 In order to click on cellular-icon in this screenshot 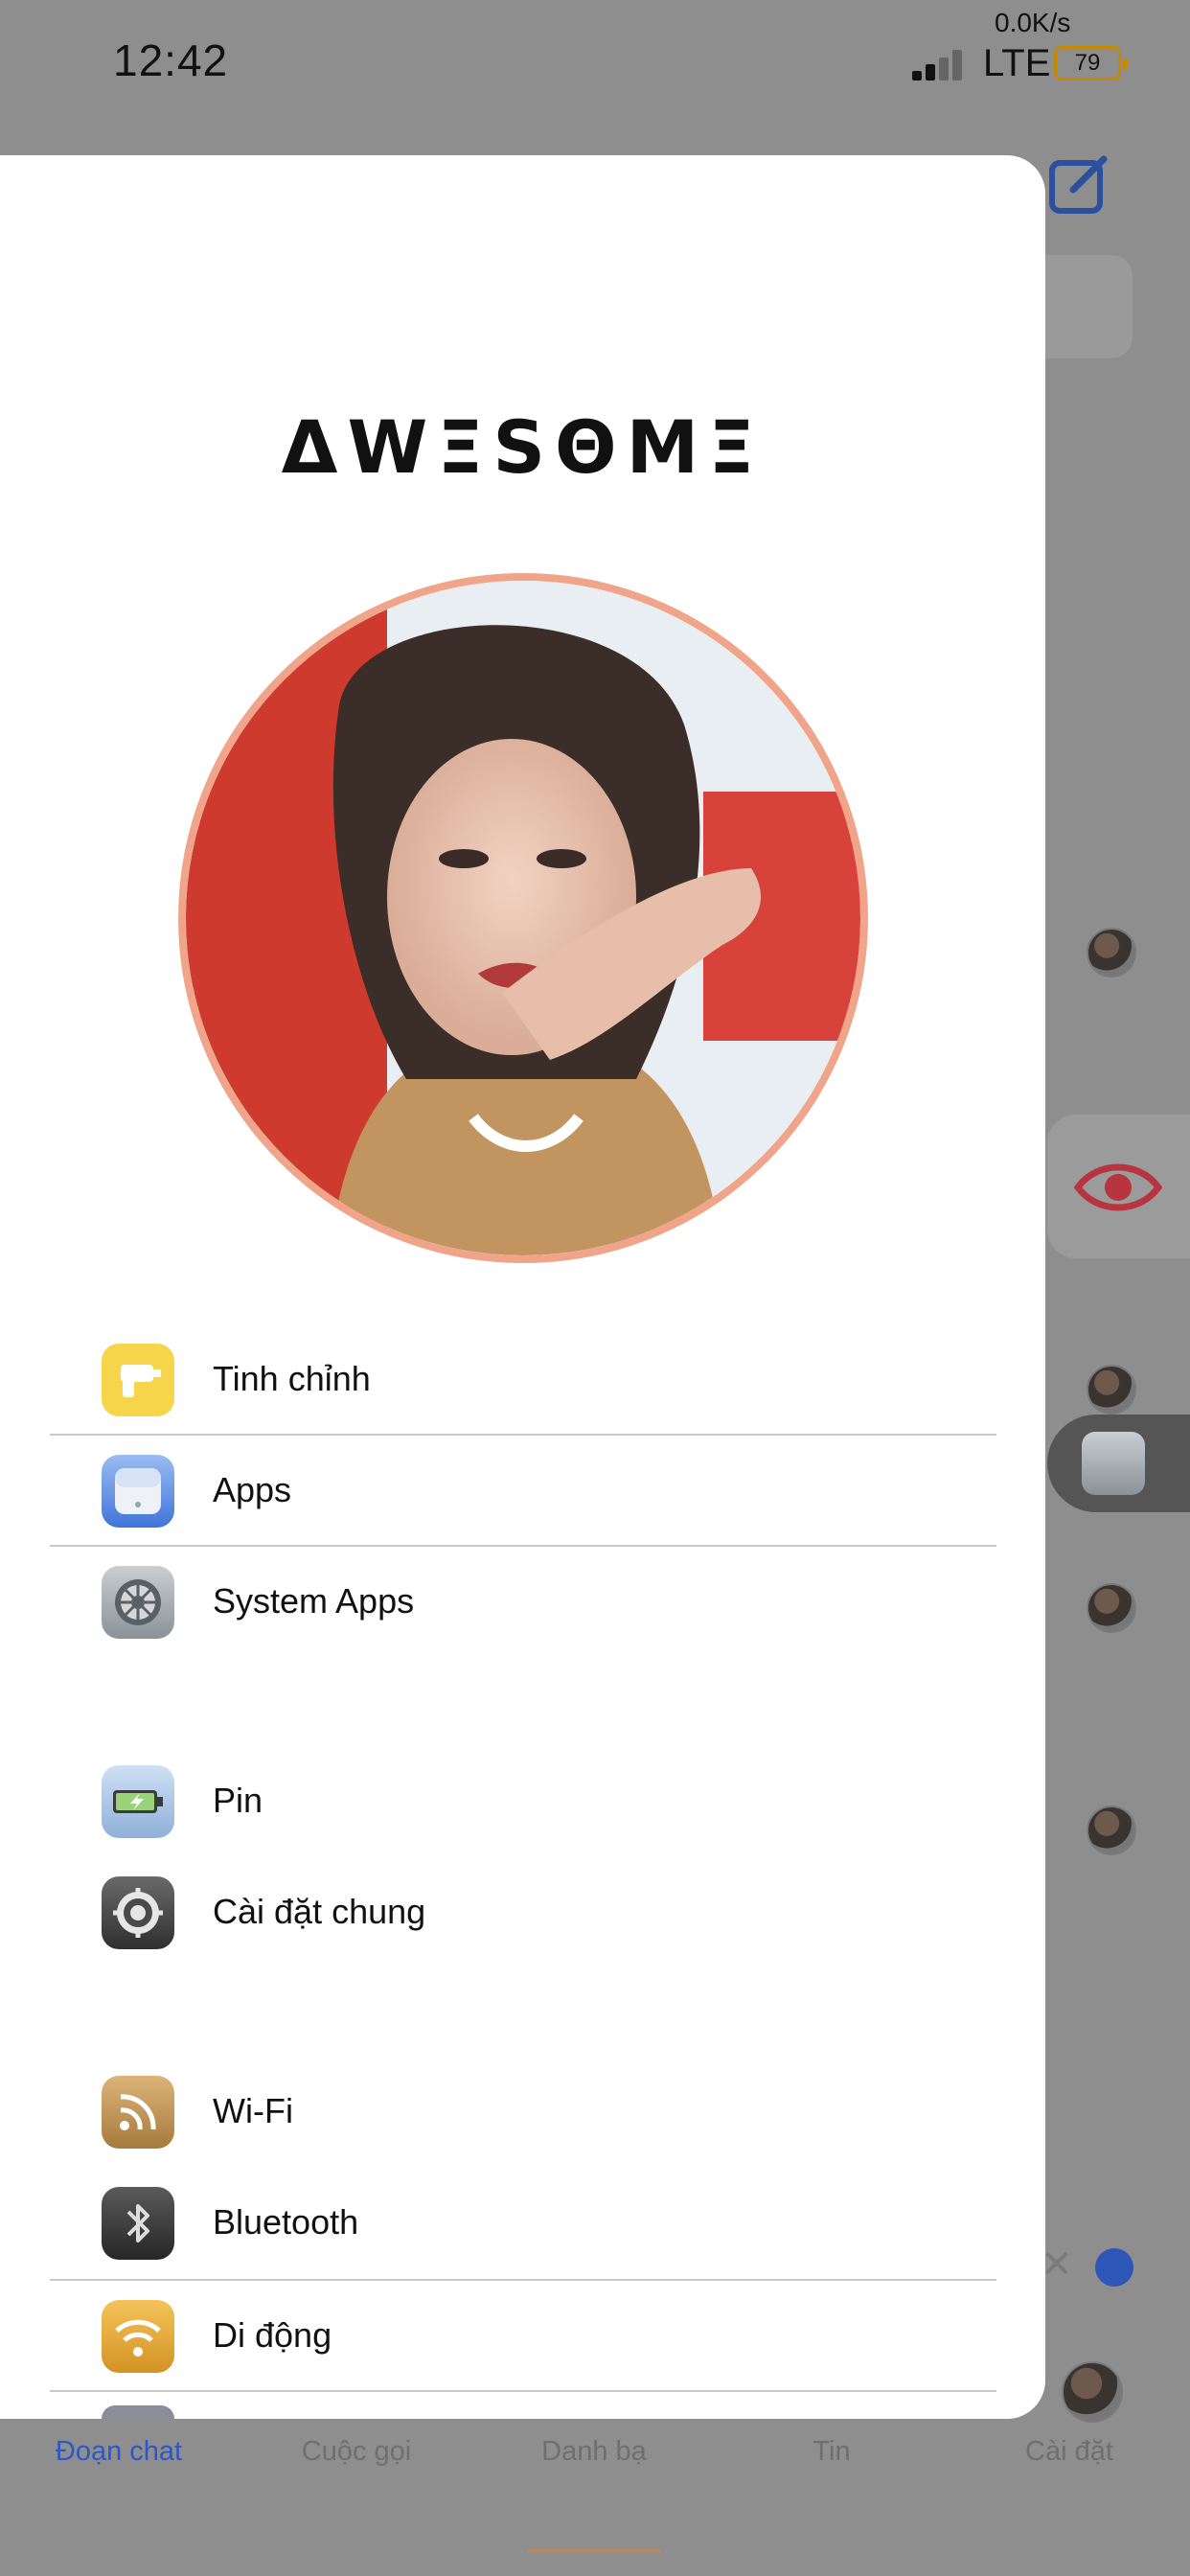, I will do `click(138, 2336)`.